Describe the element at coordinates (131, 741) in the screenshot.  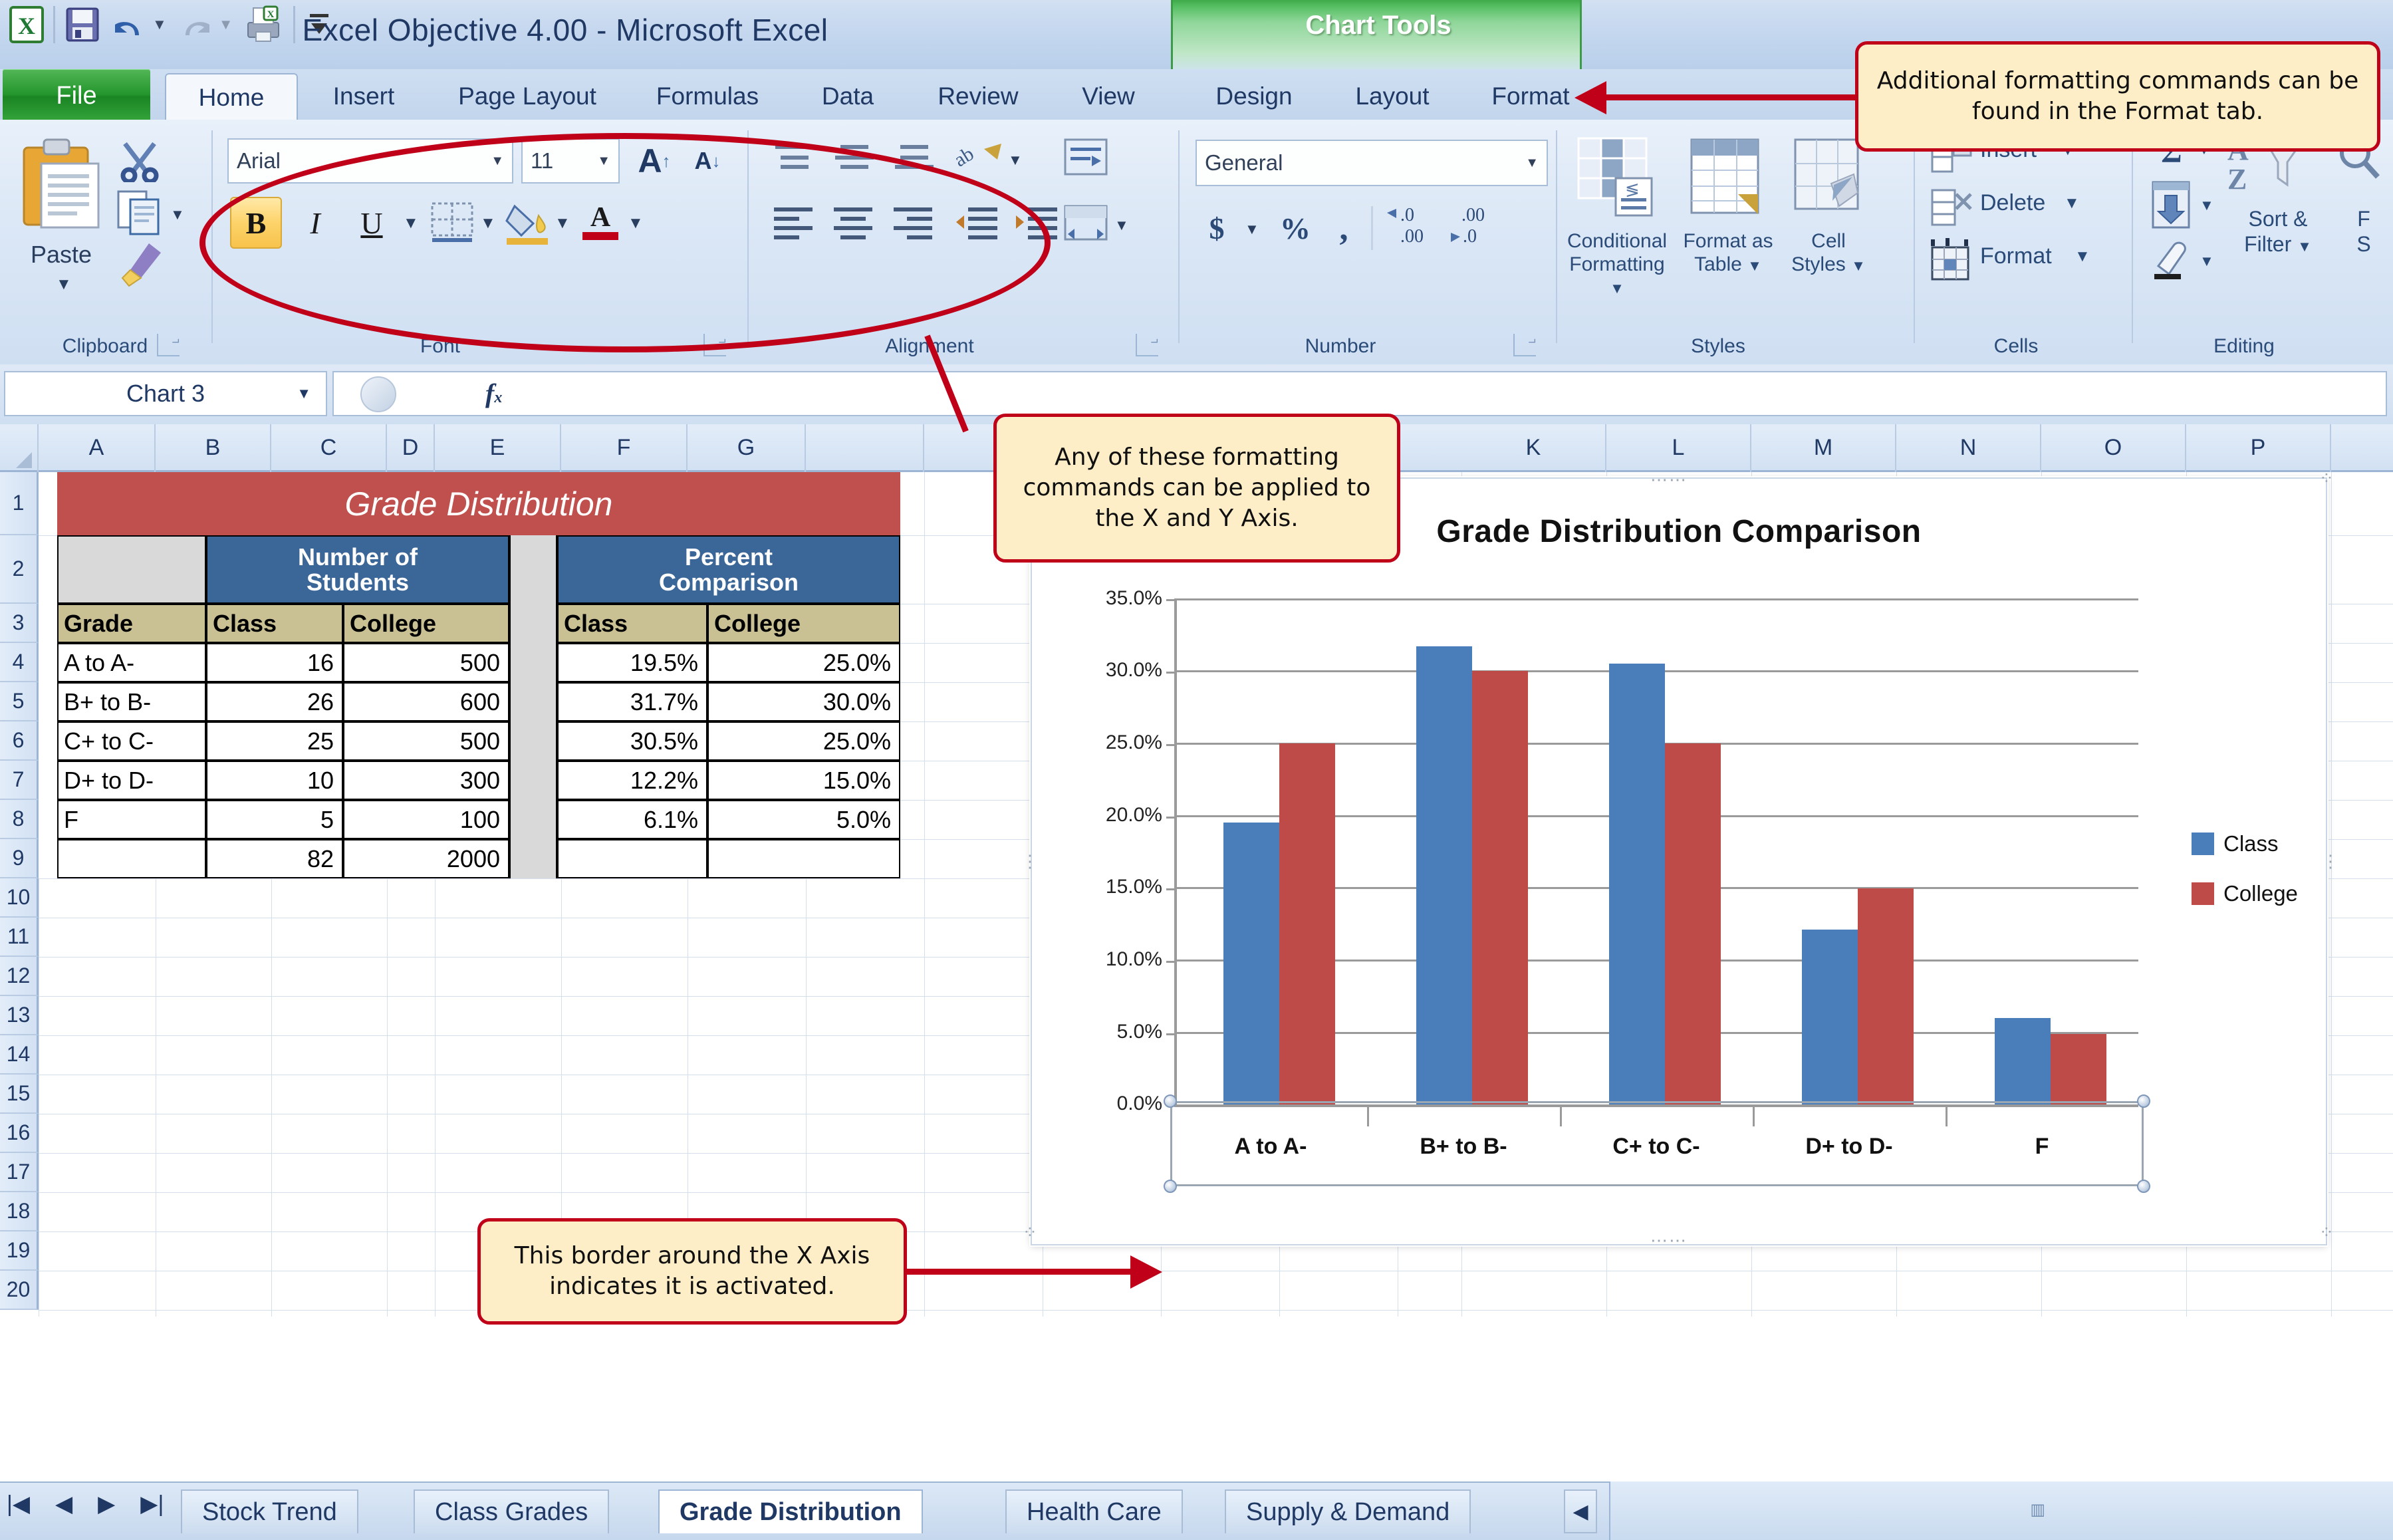
I see `table-row: C+ to C-` at that location.